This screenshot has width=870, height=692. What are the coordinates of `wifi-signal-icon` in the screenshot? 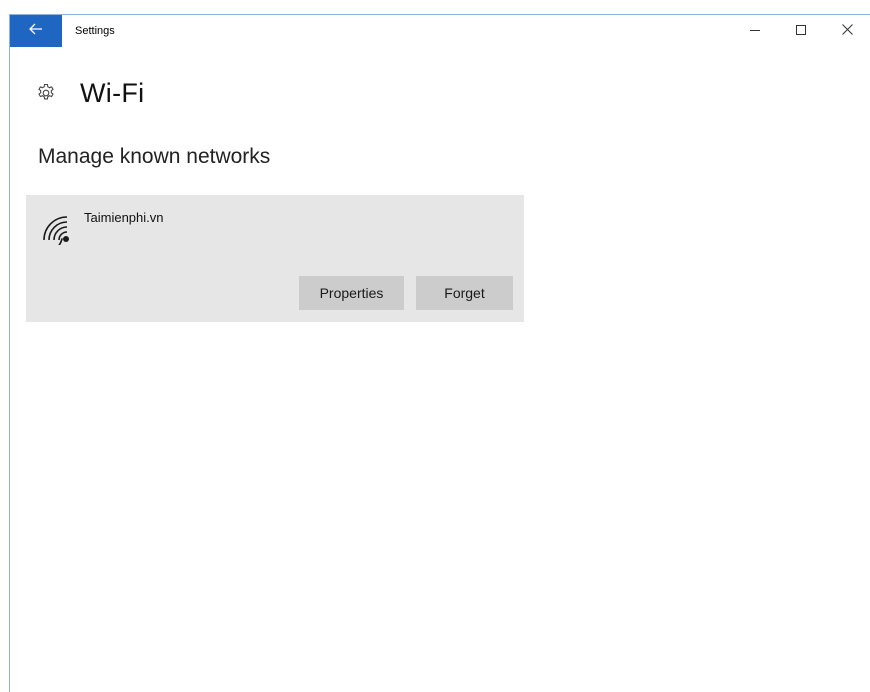 It's located at (57, 233).